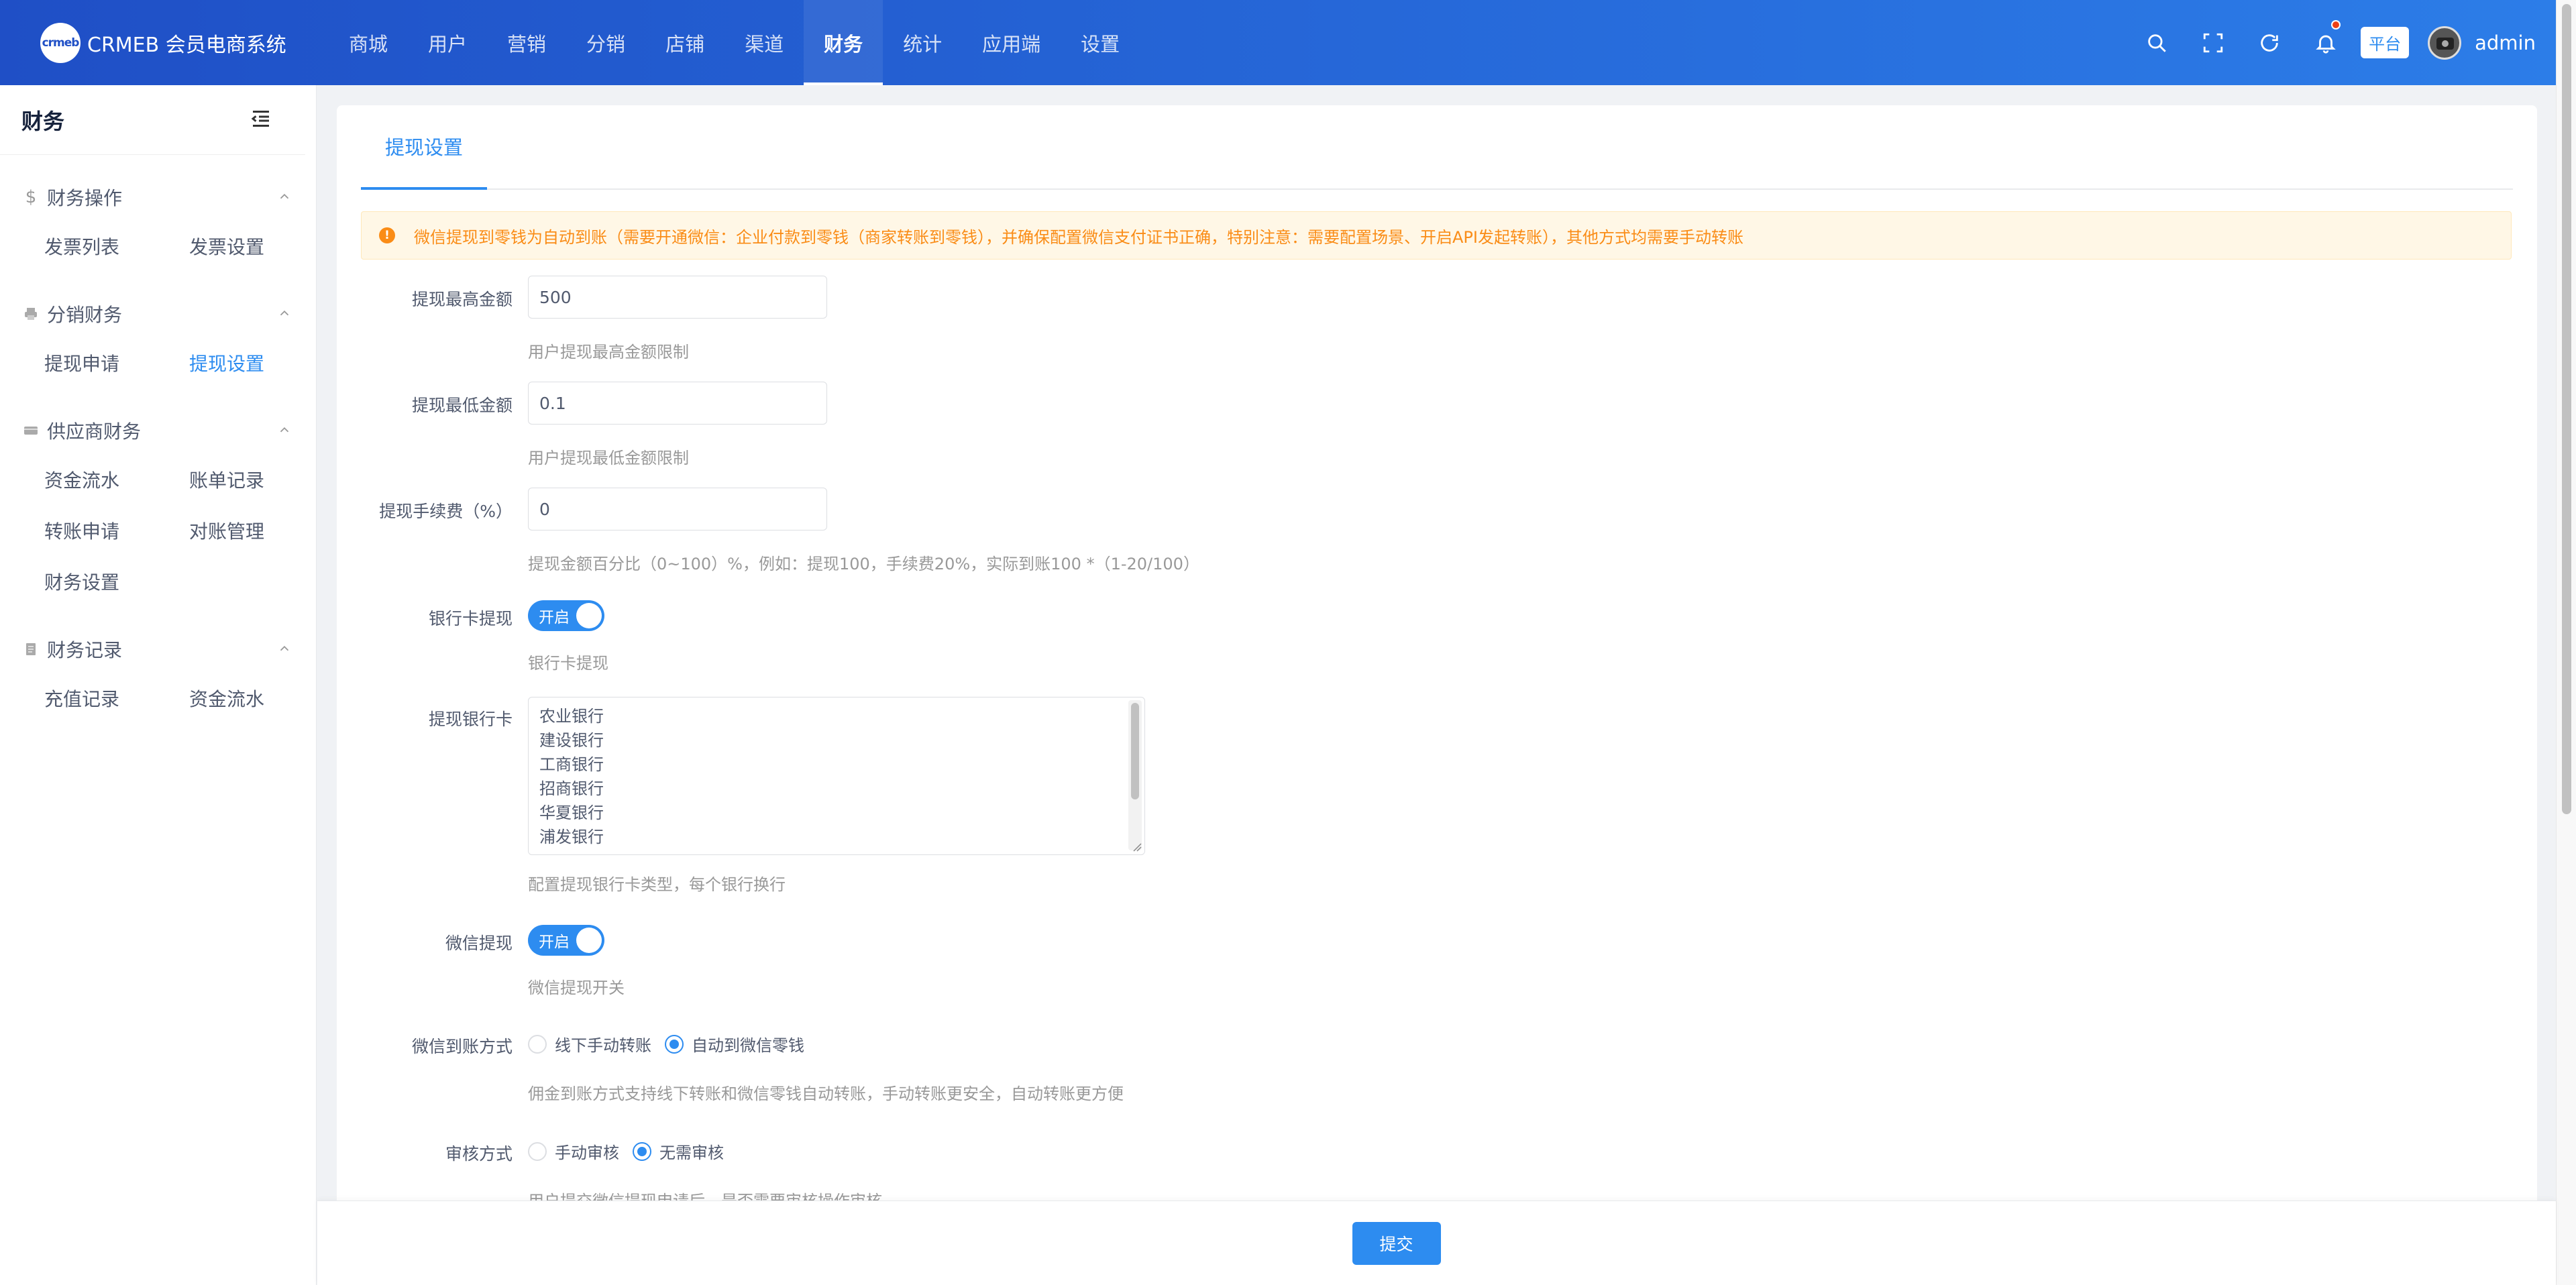 This screenshot has width=2576, height=1285. I want to click on printer-icon, so click(30, 313).